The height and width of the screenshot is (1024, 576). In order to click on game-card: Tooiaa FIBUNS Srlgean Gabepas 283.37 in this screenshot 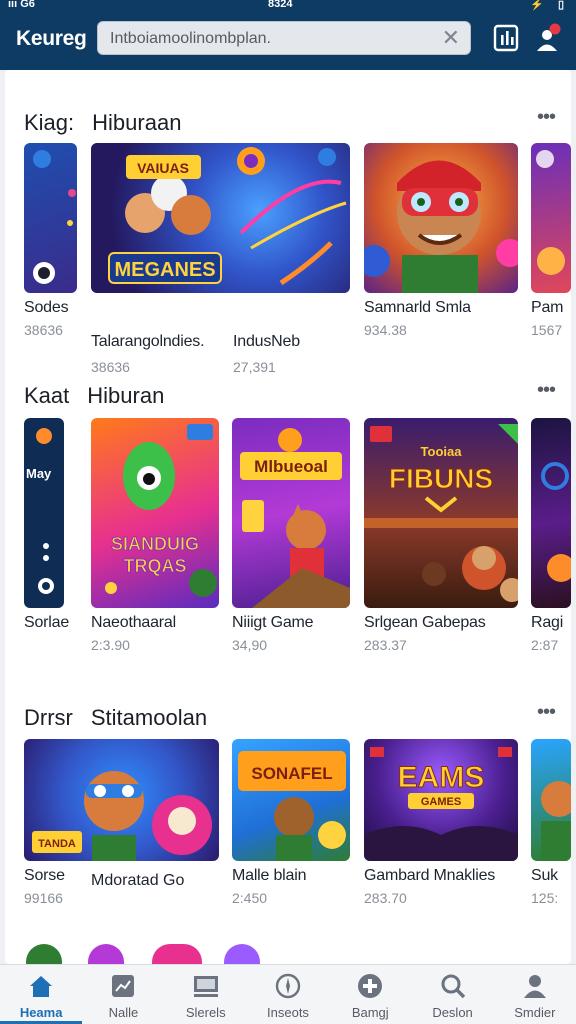, I will do `click(441, 535)`.